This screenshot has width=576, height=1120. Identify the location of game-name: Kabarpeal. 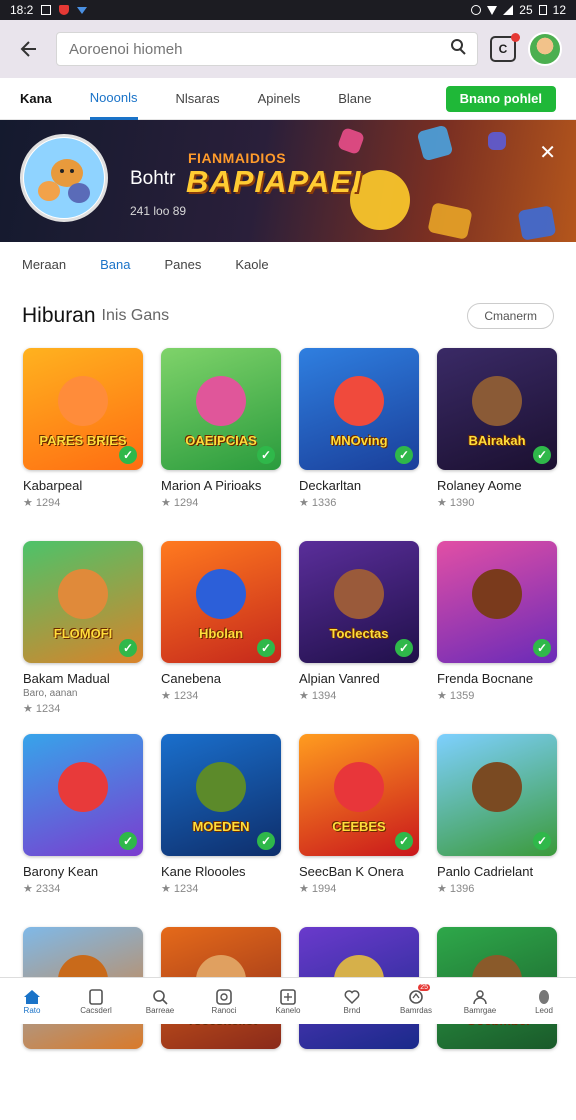
(53, 485).